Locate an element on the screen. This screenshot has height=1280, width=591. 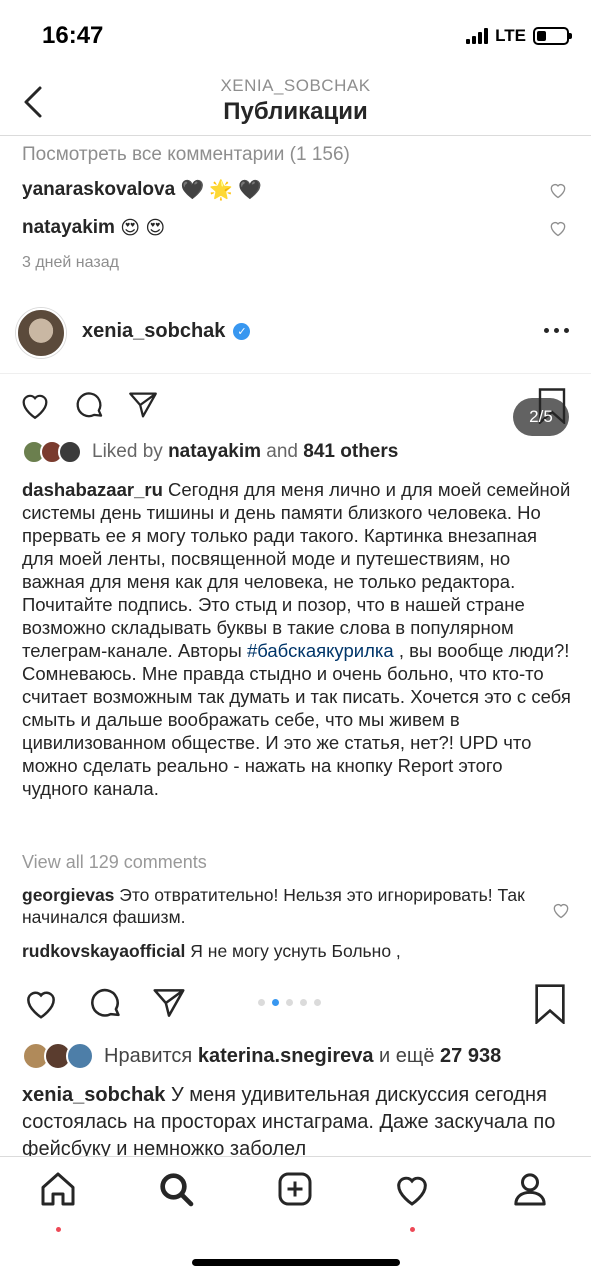
home-icon is located at coordinates (58, 1189).